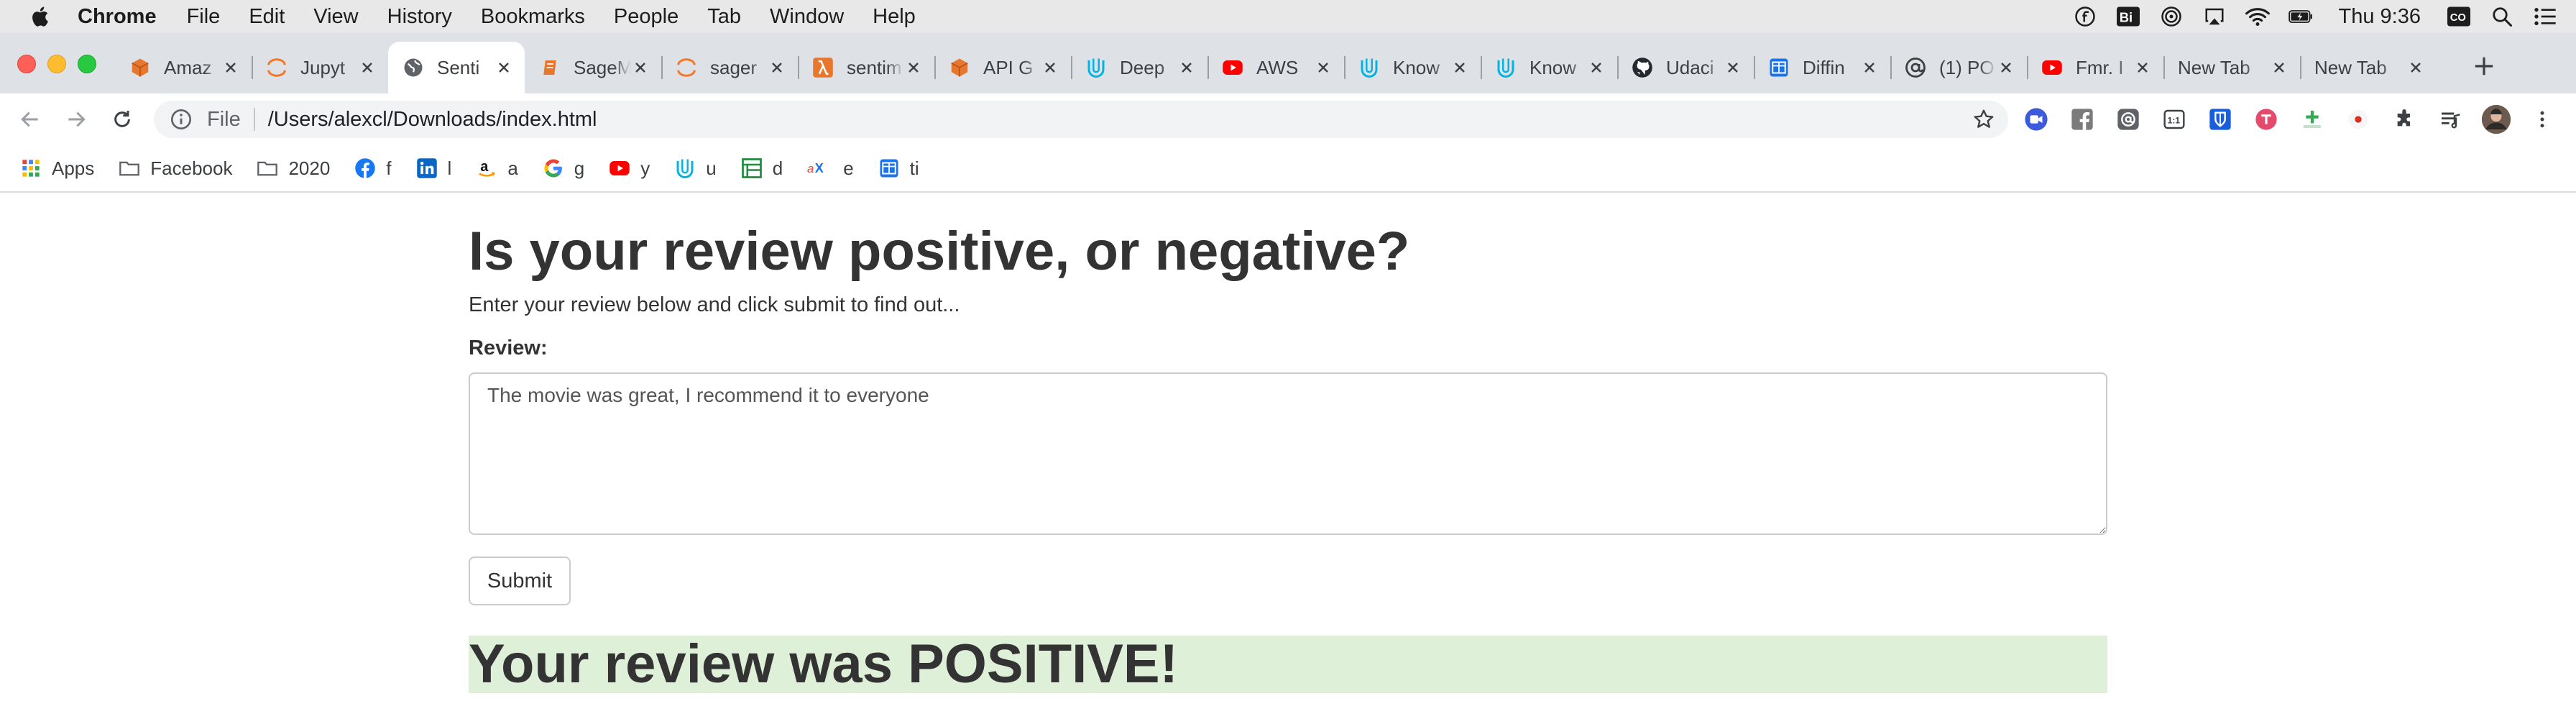  What do you see at coordinates (2368, 67) in the screenshot?
I see `tab-new-tab-2: New Tab` at bounding box center [2368, 67].